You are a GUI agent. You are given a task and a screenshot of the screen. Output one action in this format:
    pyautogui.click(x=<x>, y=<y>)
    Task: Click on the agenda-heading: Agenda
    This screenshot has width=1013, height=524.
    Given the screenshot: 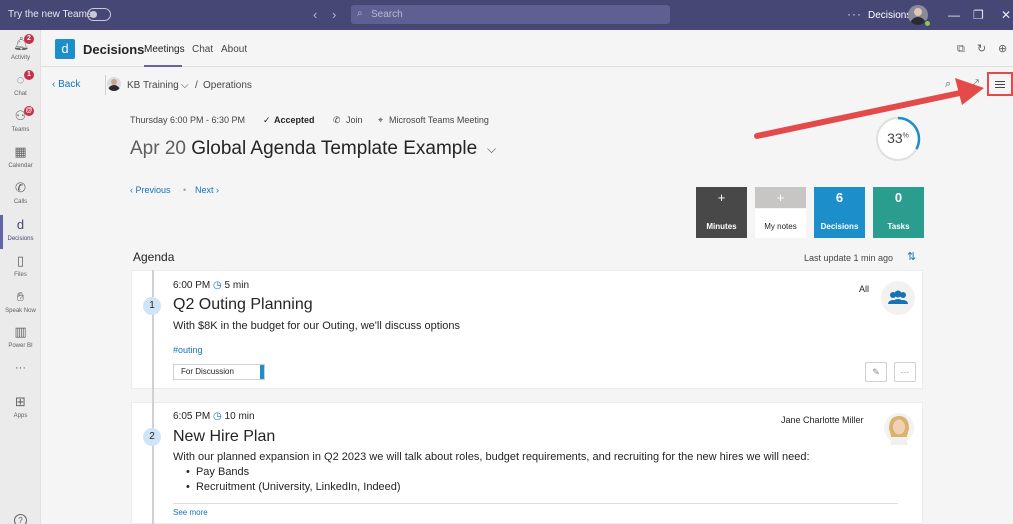 What is the action you would take?
    pyautogui.click(x=154, y=257)
    